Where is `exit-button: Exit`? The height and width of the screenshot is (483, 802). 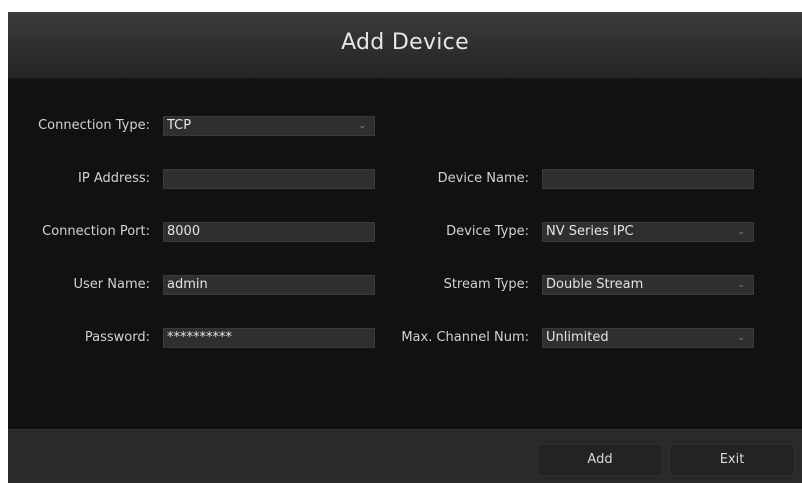
exit-button: Exit is located at coordinates (732, 460).